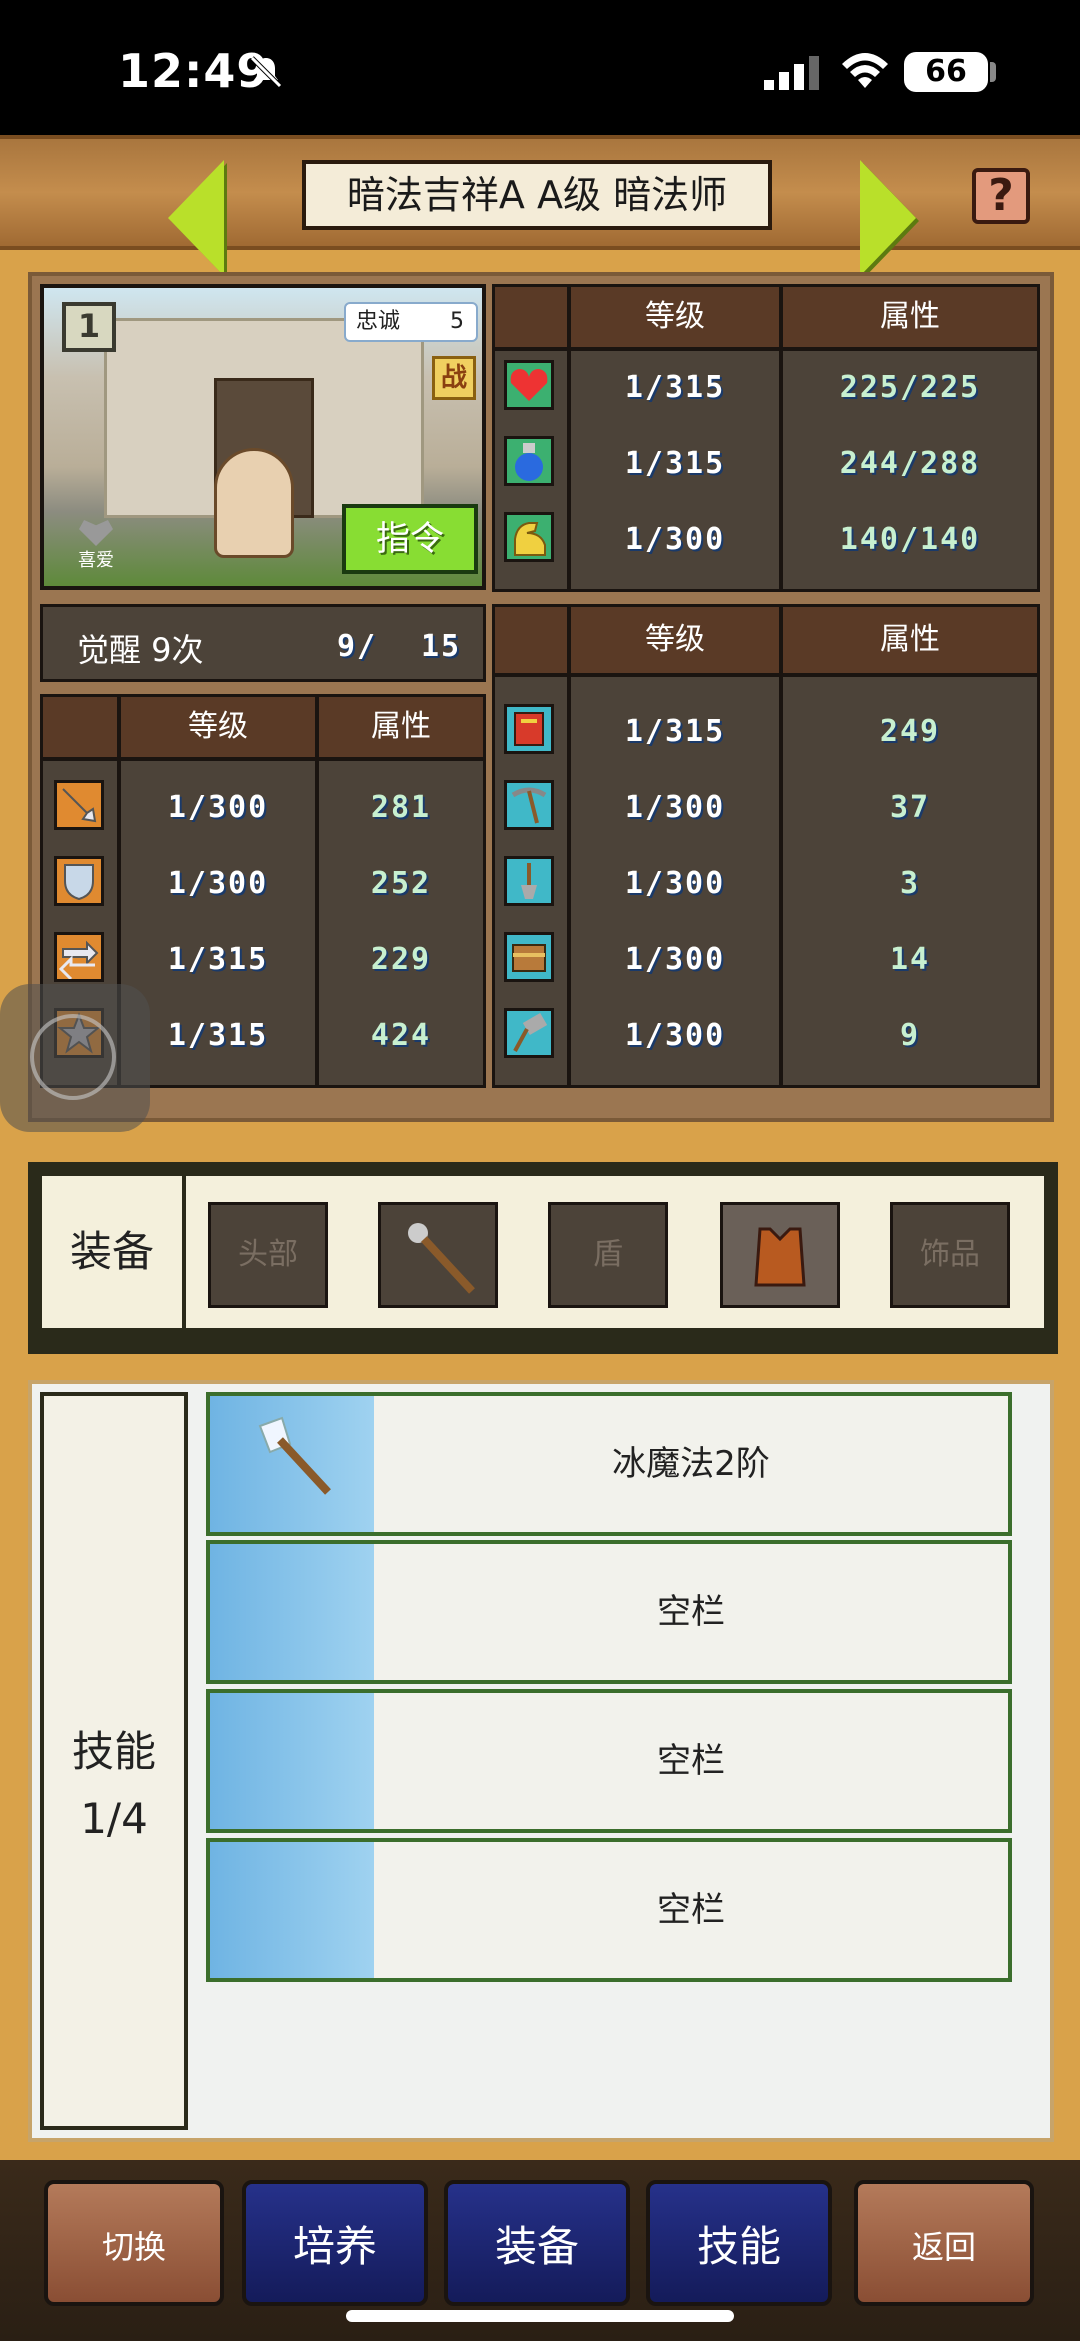  What do you see at coordinates (910, 1035) in the screenshot?
I see `smithing-value: 9` at bounding box center [910, 1035].